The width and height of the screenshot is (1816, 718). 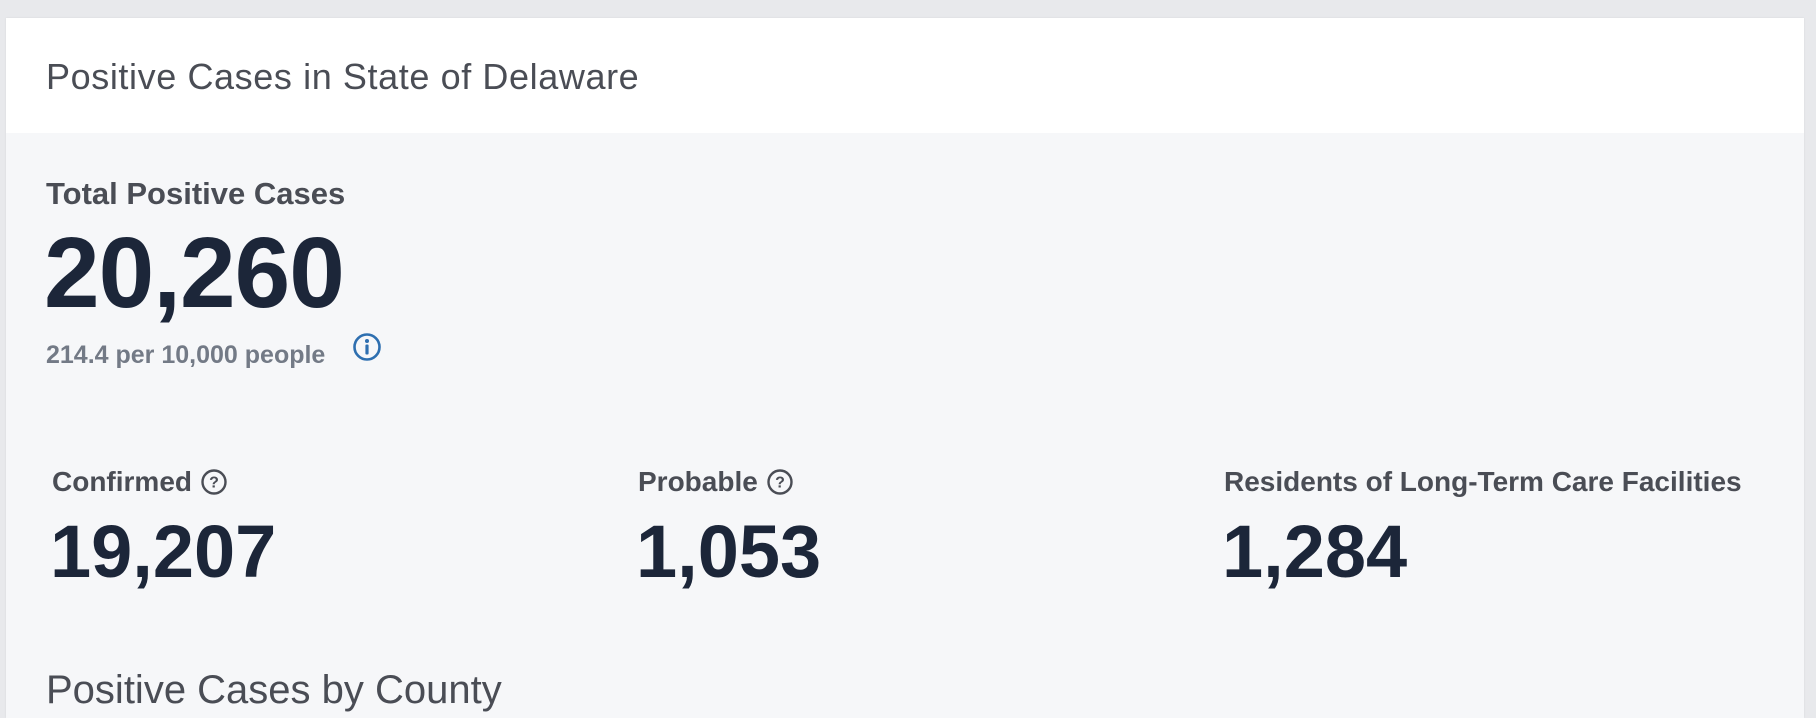 I want to click on confirmed-label-row: Confirmed ?, so click(x=140, y=482).